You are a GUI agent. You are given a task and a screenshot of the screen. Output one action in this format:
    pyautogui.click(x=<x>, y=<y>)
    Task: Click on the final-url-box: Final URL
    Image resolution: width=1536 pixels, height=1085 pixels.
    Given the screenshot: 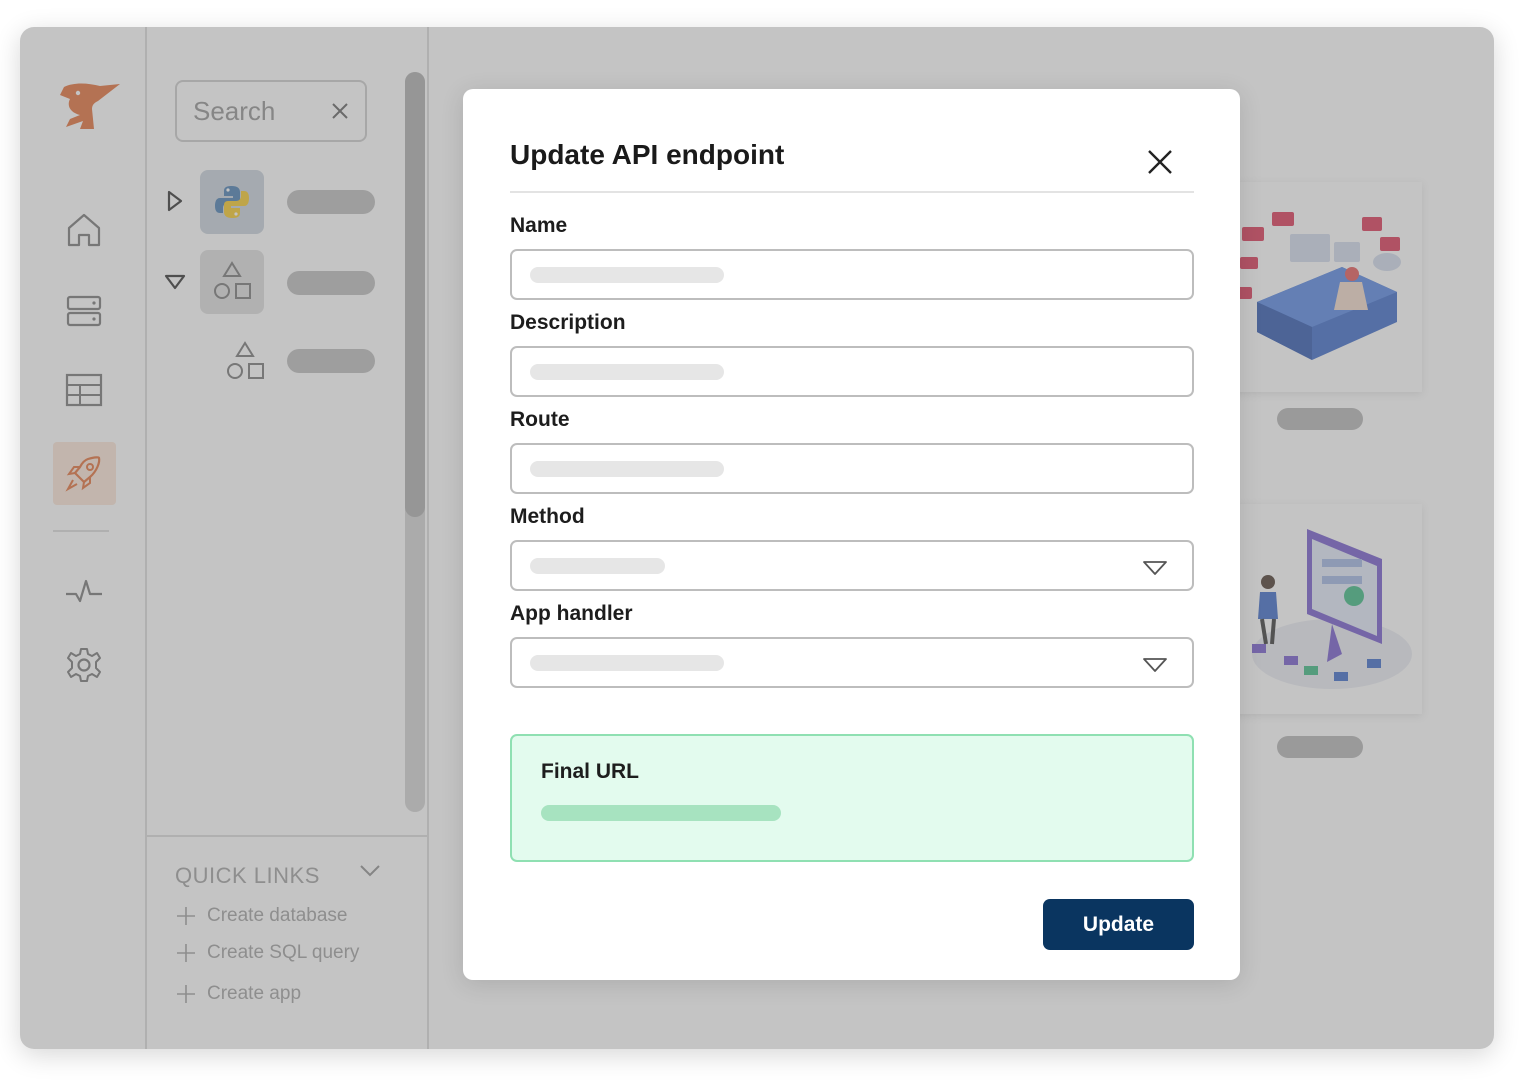 What is the action you would take?
    pyautogui.click(x=852, y=798)
    